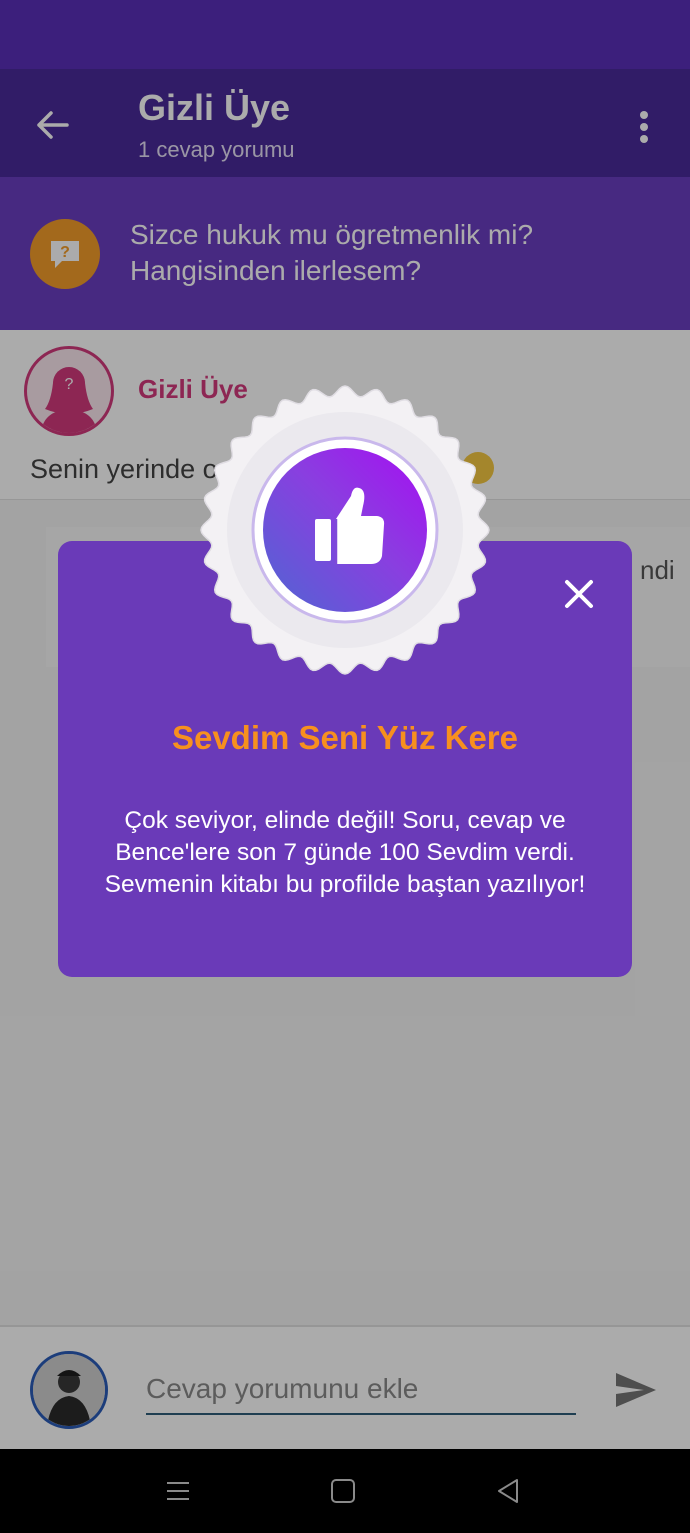 Image resolution: width=690 pixels, height=1533 pixels. I want to click on system-back-button, so click(508, 1491).